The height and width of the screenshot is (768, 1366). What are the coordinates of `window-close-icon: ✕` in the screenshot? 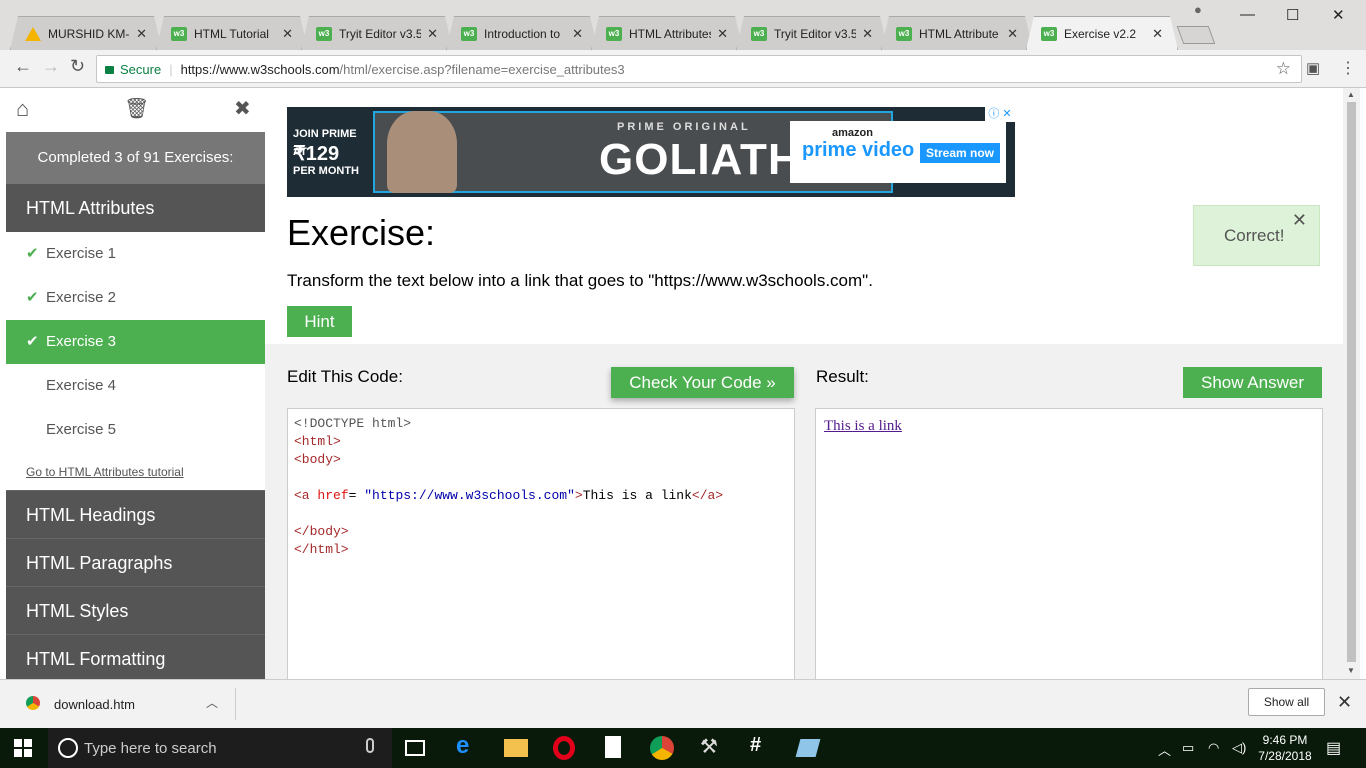 It's located at (1338, 15).